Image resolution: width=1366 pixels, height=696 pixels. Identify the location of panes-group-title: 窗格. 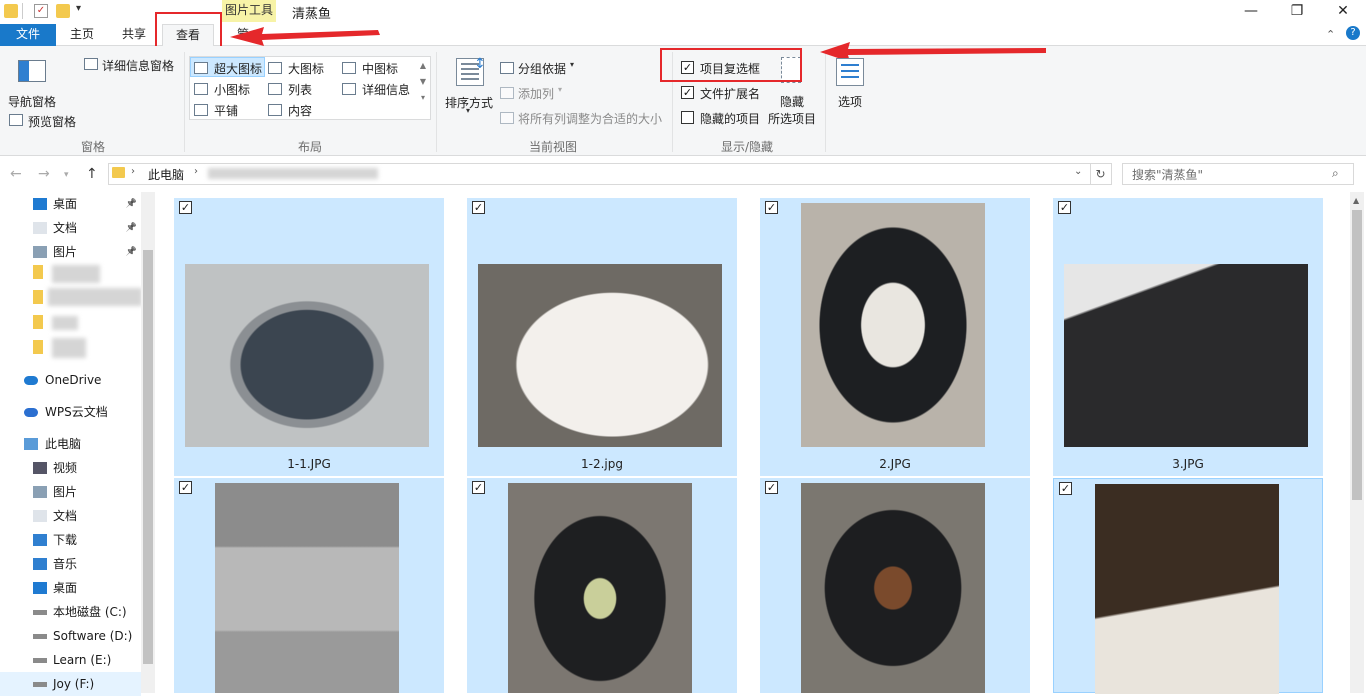
(92, 147).